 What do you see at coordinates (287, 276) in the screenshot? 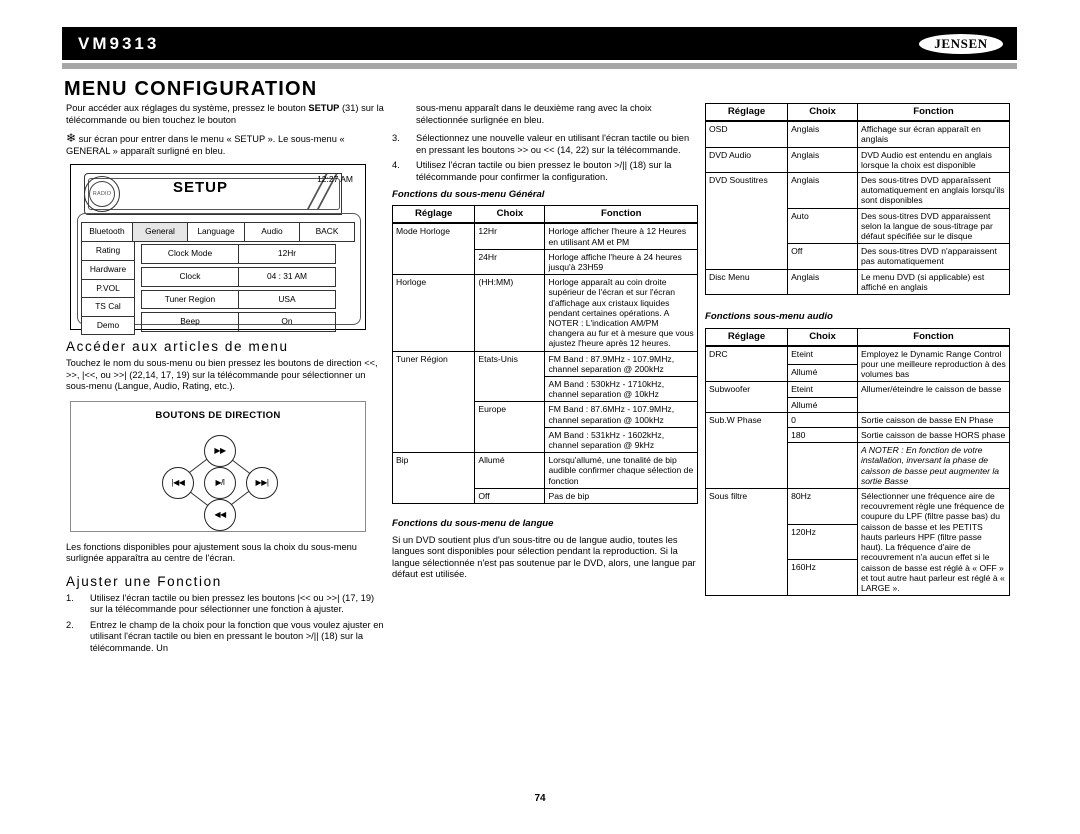
I see `setting-value-clock: 04 : 31 AM` at bounding box center [287, 276].